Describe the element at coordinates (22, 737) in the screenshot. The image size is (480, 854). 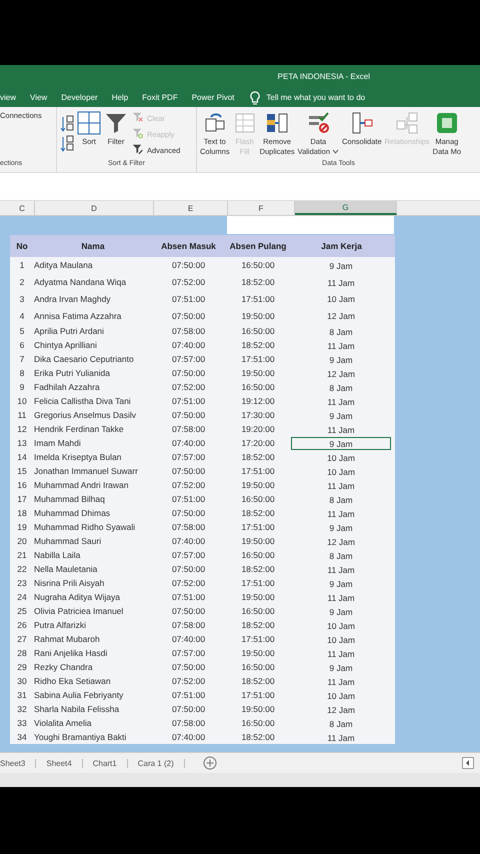
I see `table-cell-text: 34` at that location.